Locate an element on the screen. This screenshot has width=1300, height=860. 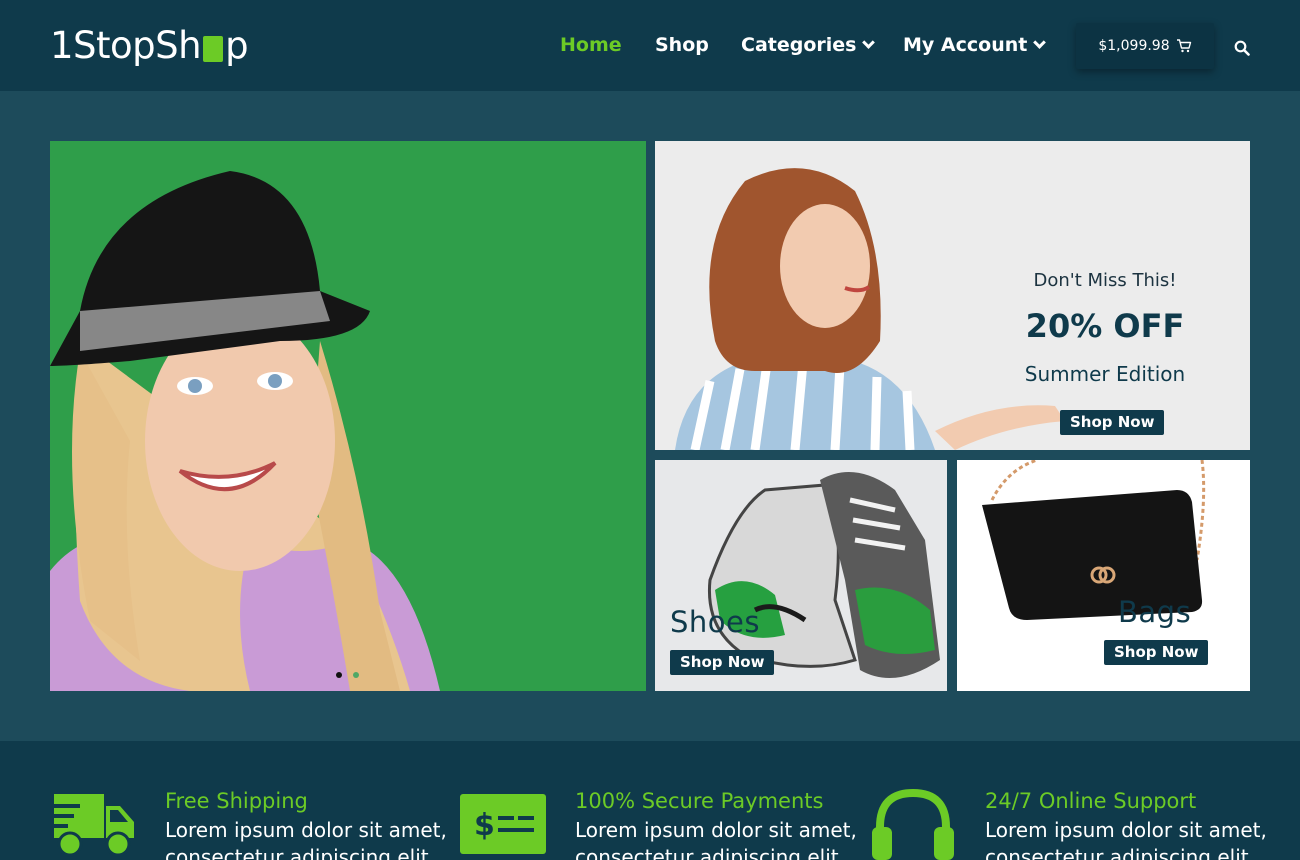
cart-icon is located at coordinates (1183, 46).